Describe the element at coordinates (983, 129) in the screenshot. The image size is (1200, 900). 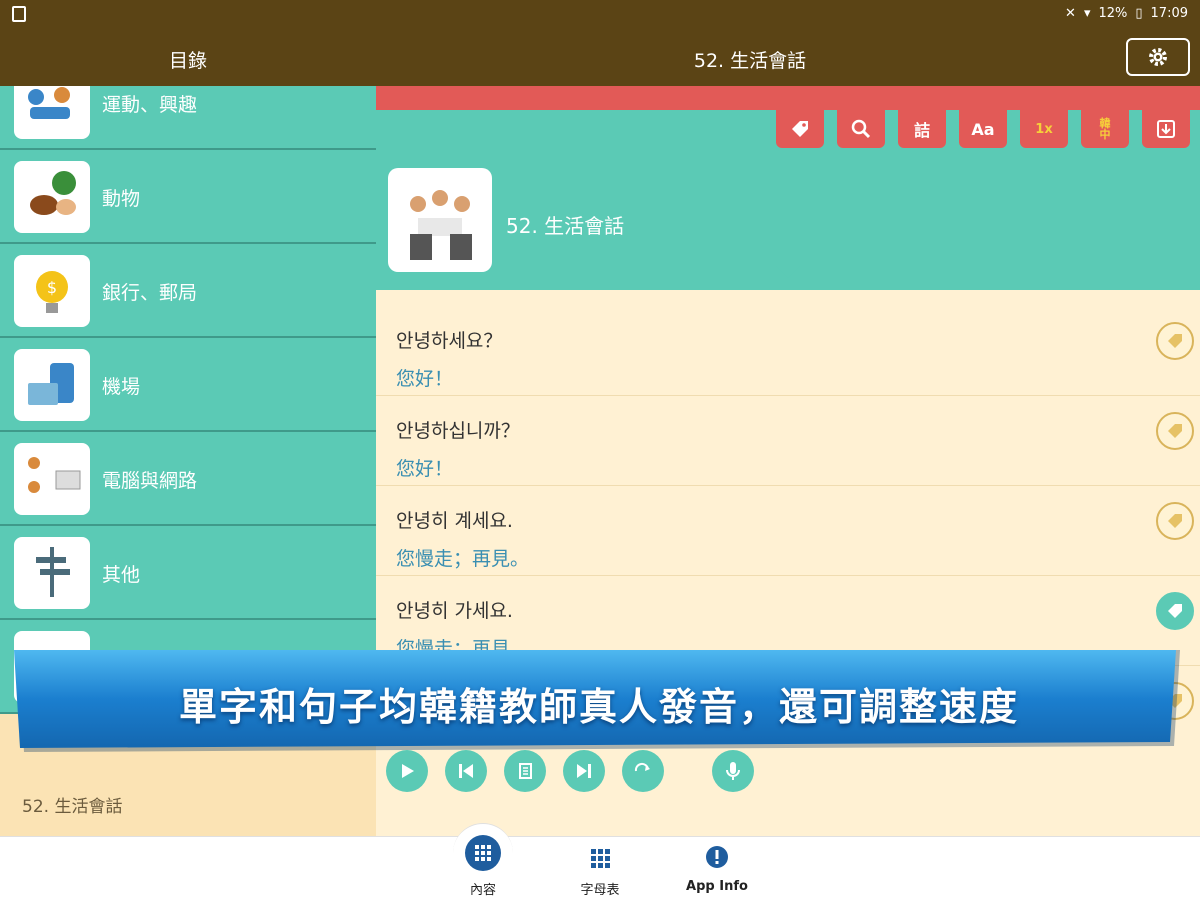
I see `font-size-button: Aa` at that location.